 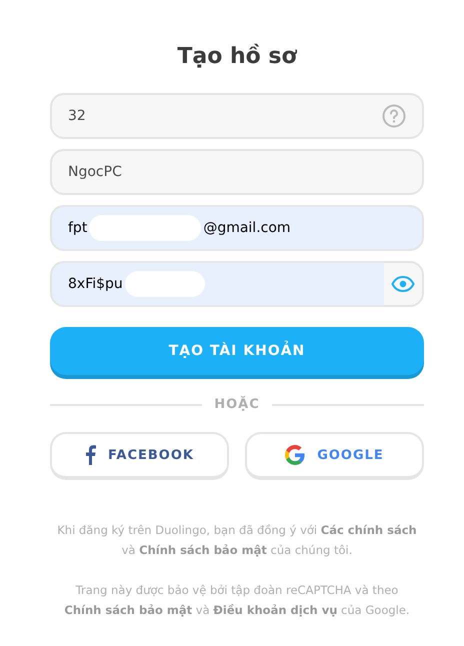 I want to click on facebook-button: FACEBOOK, so click(x=139, y=456).